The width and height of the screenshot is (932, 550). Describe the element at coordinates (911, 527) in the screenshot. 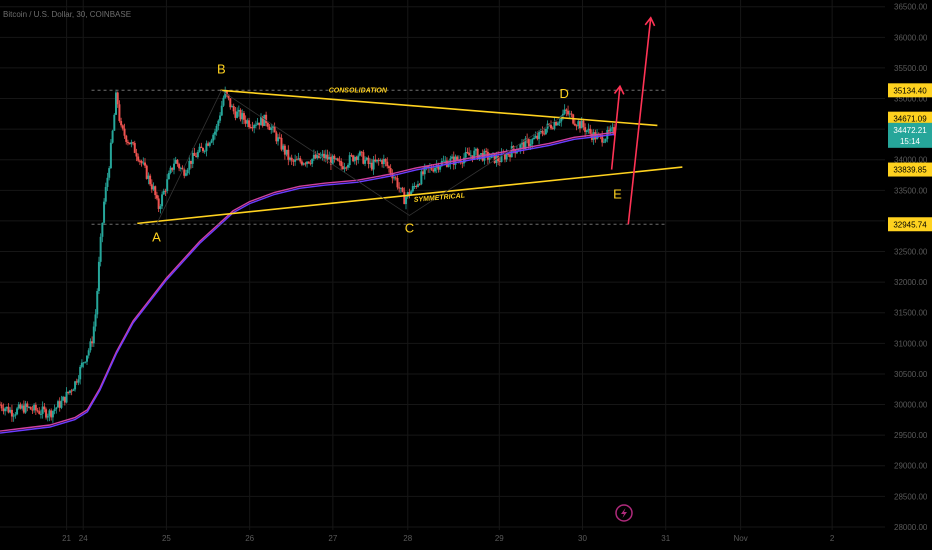

I see `y-tick-label: 28000.00` at that location.